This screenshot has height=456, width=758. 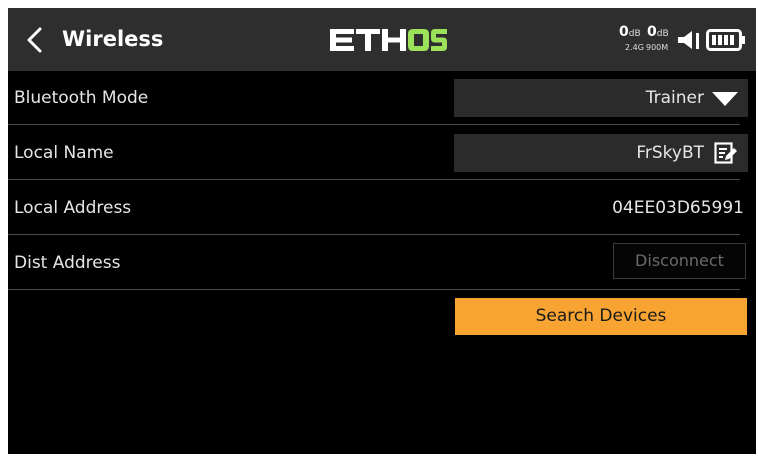 What do you see at coordinates (64, 153) in the screenshot?
I see `local-name-label: Local Name` at bounding box center [64, 153].